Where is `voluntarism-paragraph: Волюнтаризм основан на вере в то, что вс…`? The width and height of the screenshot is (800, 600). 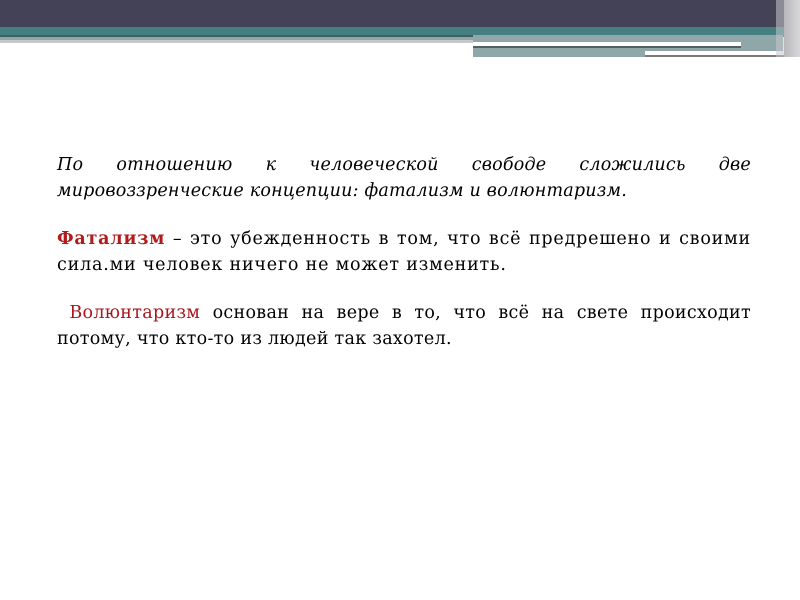
voluntarism-paragraph: Волюнтаризм основан на вере в то, что вс… is located at coordinates (404, 326).